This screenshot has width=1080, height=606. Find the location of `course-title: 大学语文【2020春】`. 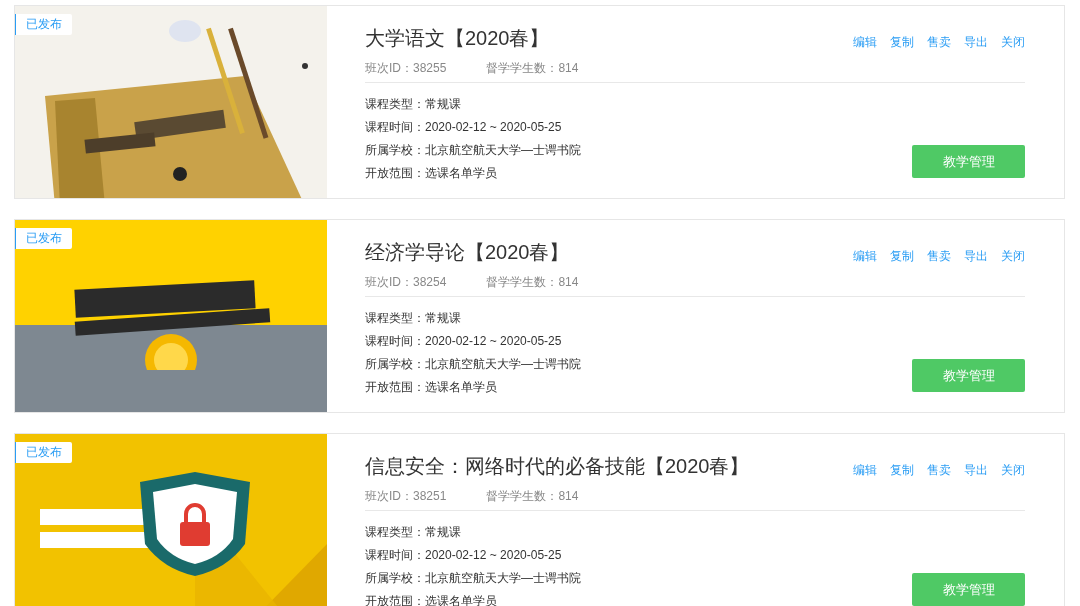

course-title: 大学语文【2020春】 is located at coordinates (457, 38).